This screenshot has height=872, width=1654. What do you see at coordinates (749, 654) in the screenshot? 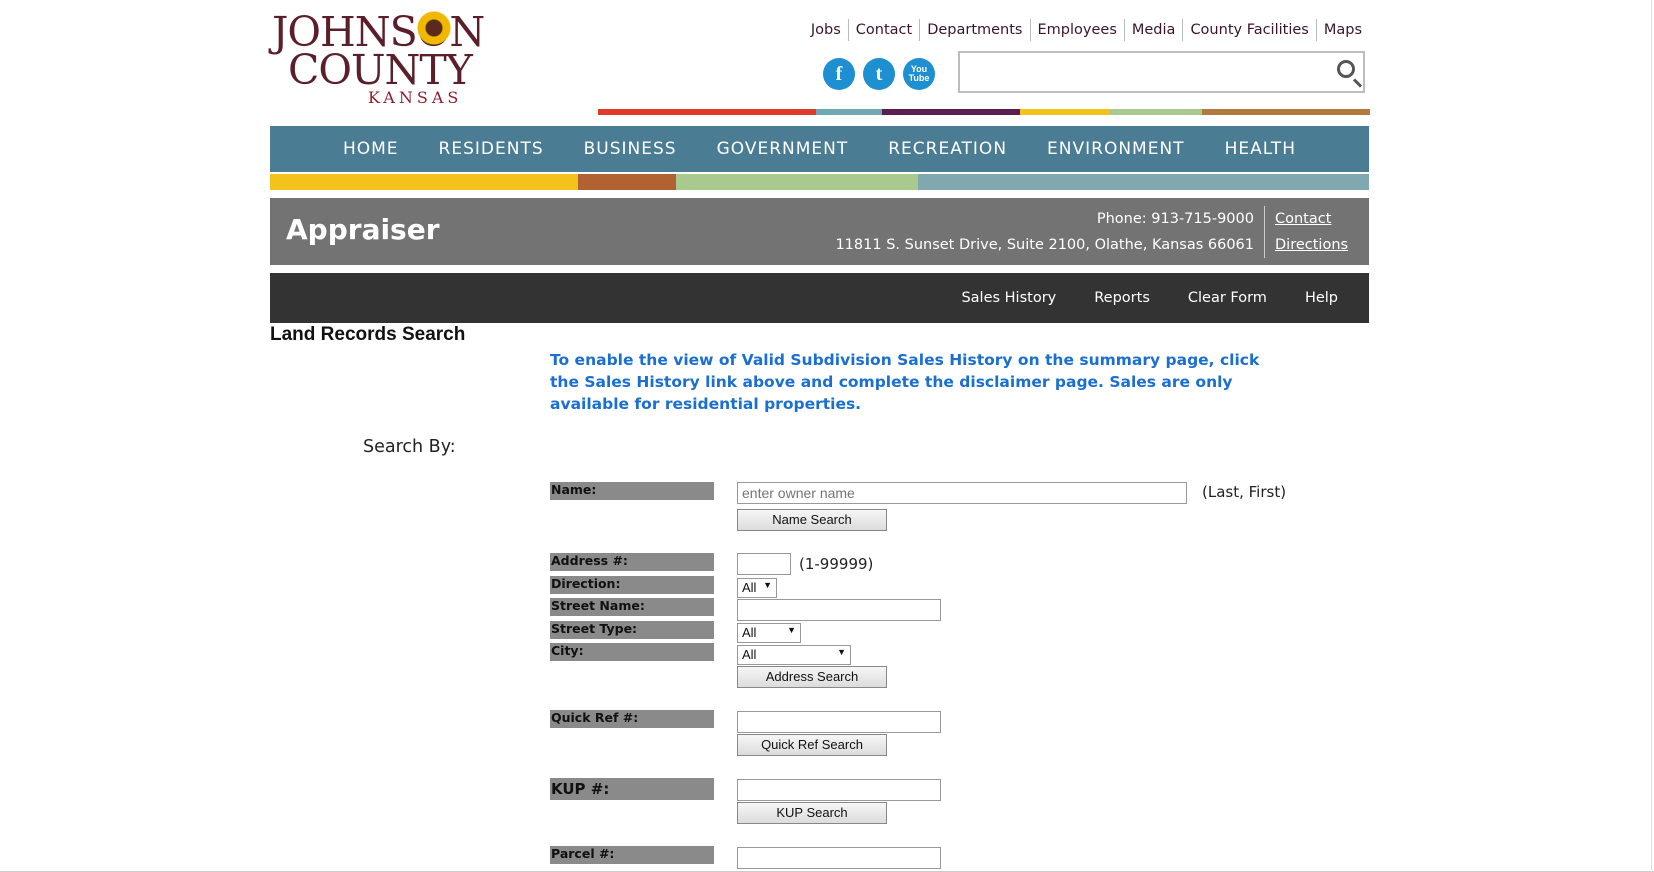
I see `city-selected: All` at bounding box center [749, 654].